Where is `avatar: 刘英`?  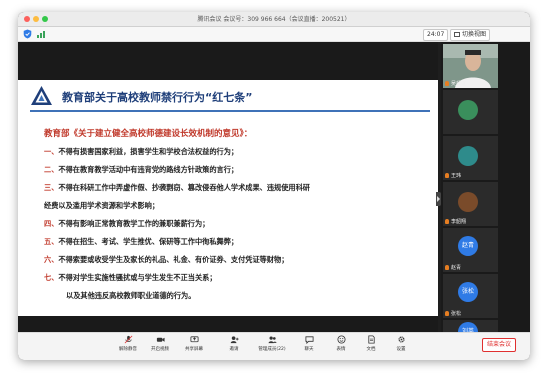
avatar: 刘英 is located at coordinates (468, 327).